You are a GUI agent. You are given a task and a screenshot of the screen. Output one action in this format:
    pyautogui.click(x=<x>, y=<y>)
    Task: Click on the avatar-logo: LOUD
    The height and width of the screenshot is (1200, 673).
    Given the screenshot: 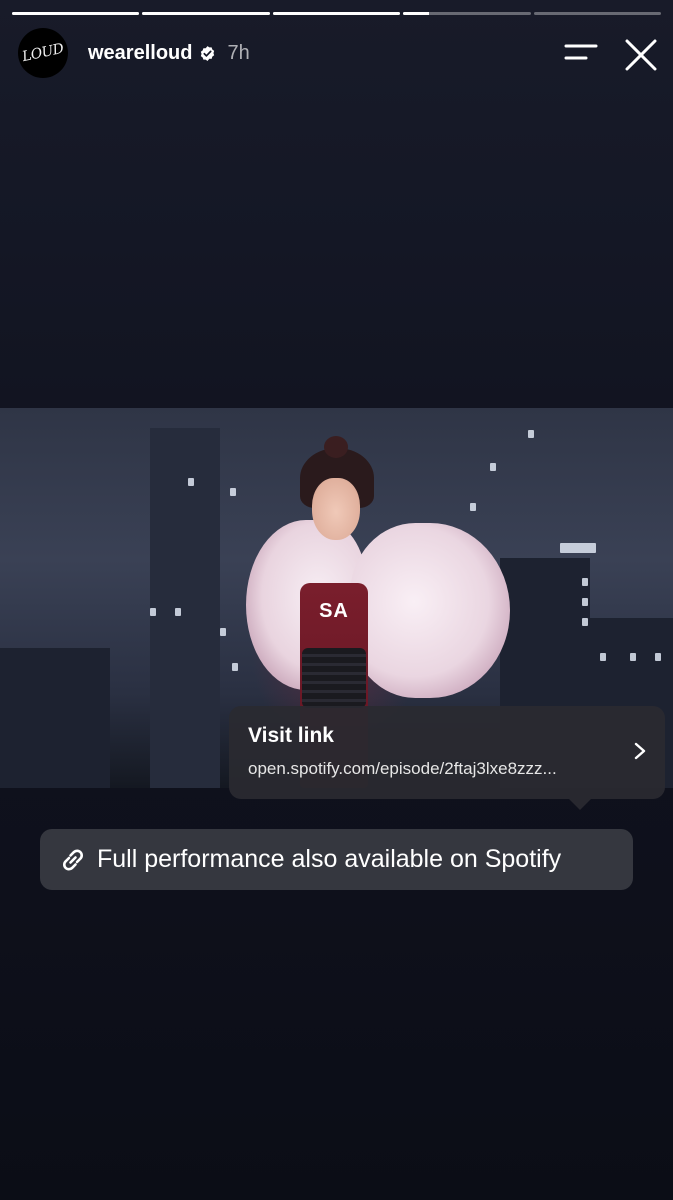 What is the action you would take?
    pyautogui.click(x=43, y=53)
    